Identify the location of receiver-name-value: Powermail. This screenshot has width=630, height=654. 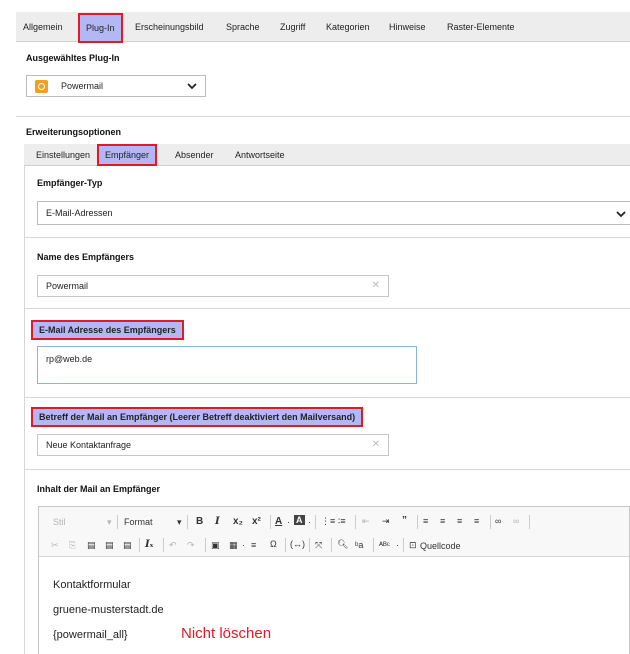
(67, 286).